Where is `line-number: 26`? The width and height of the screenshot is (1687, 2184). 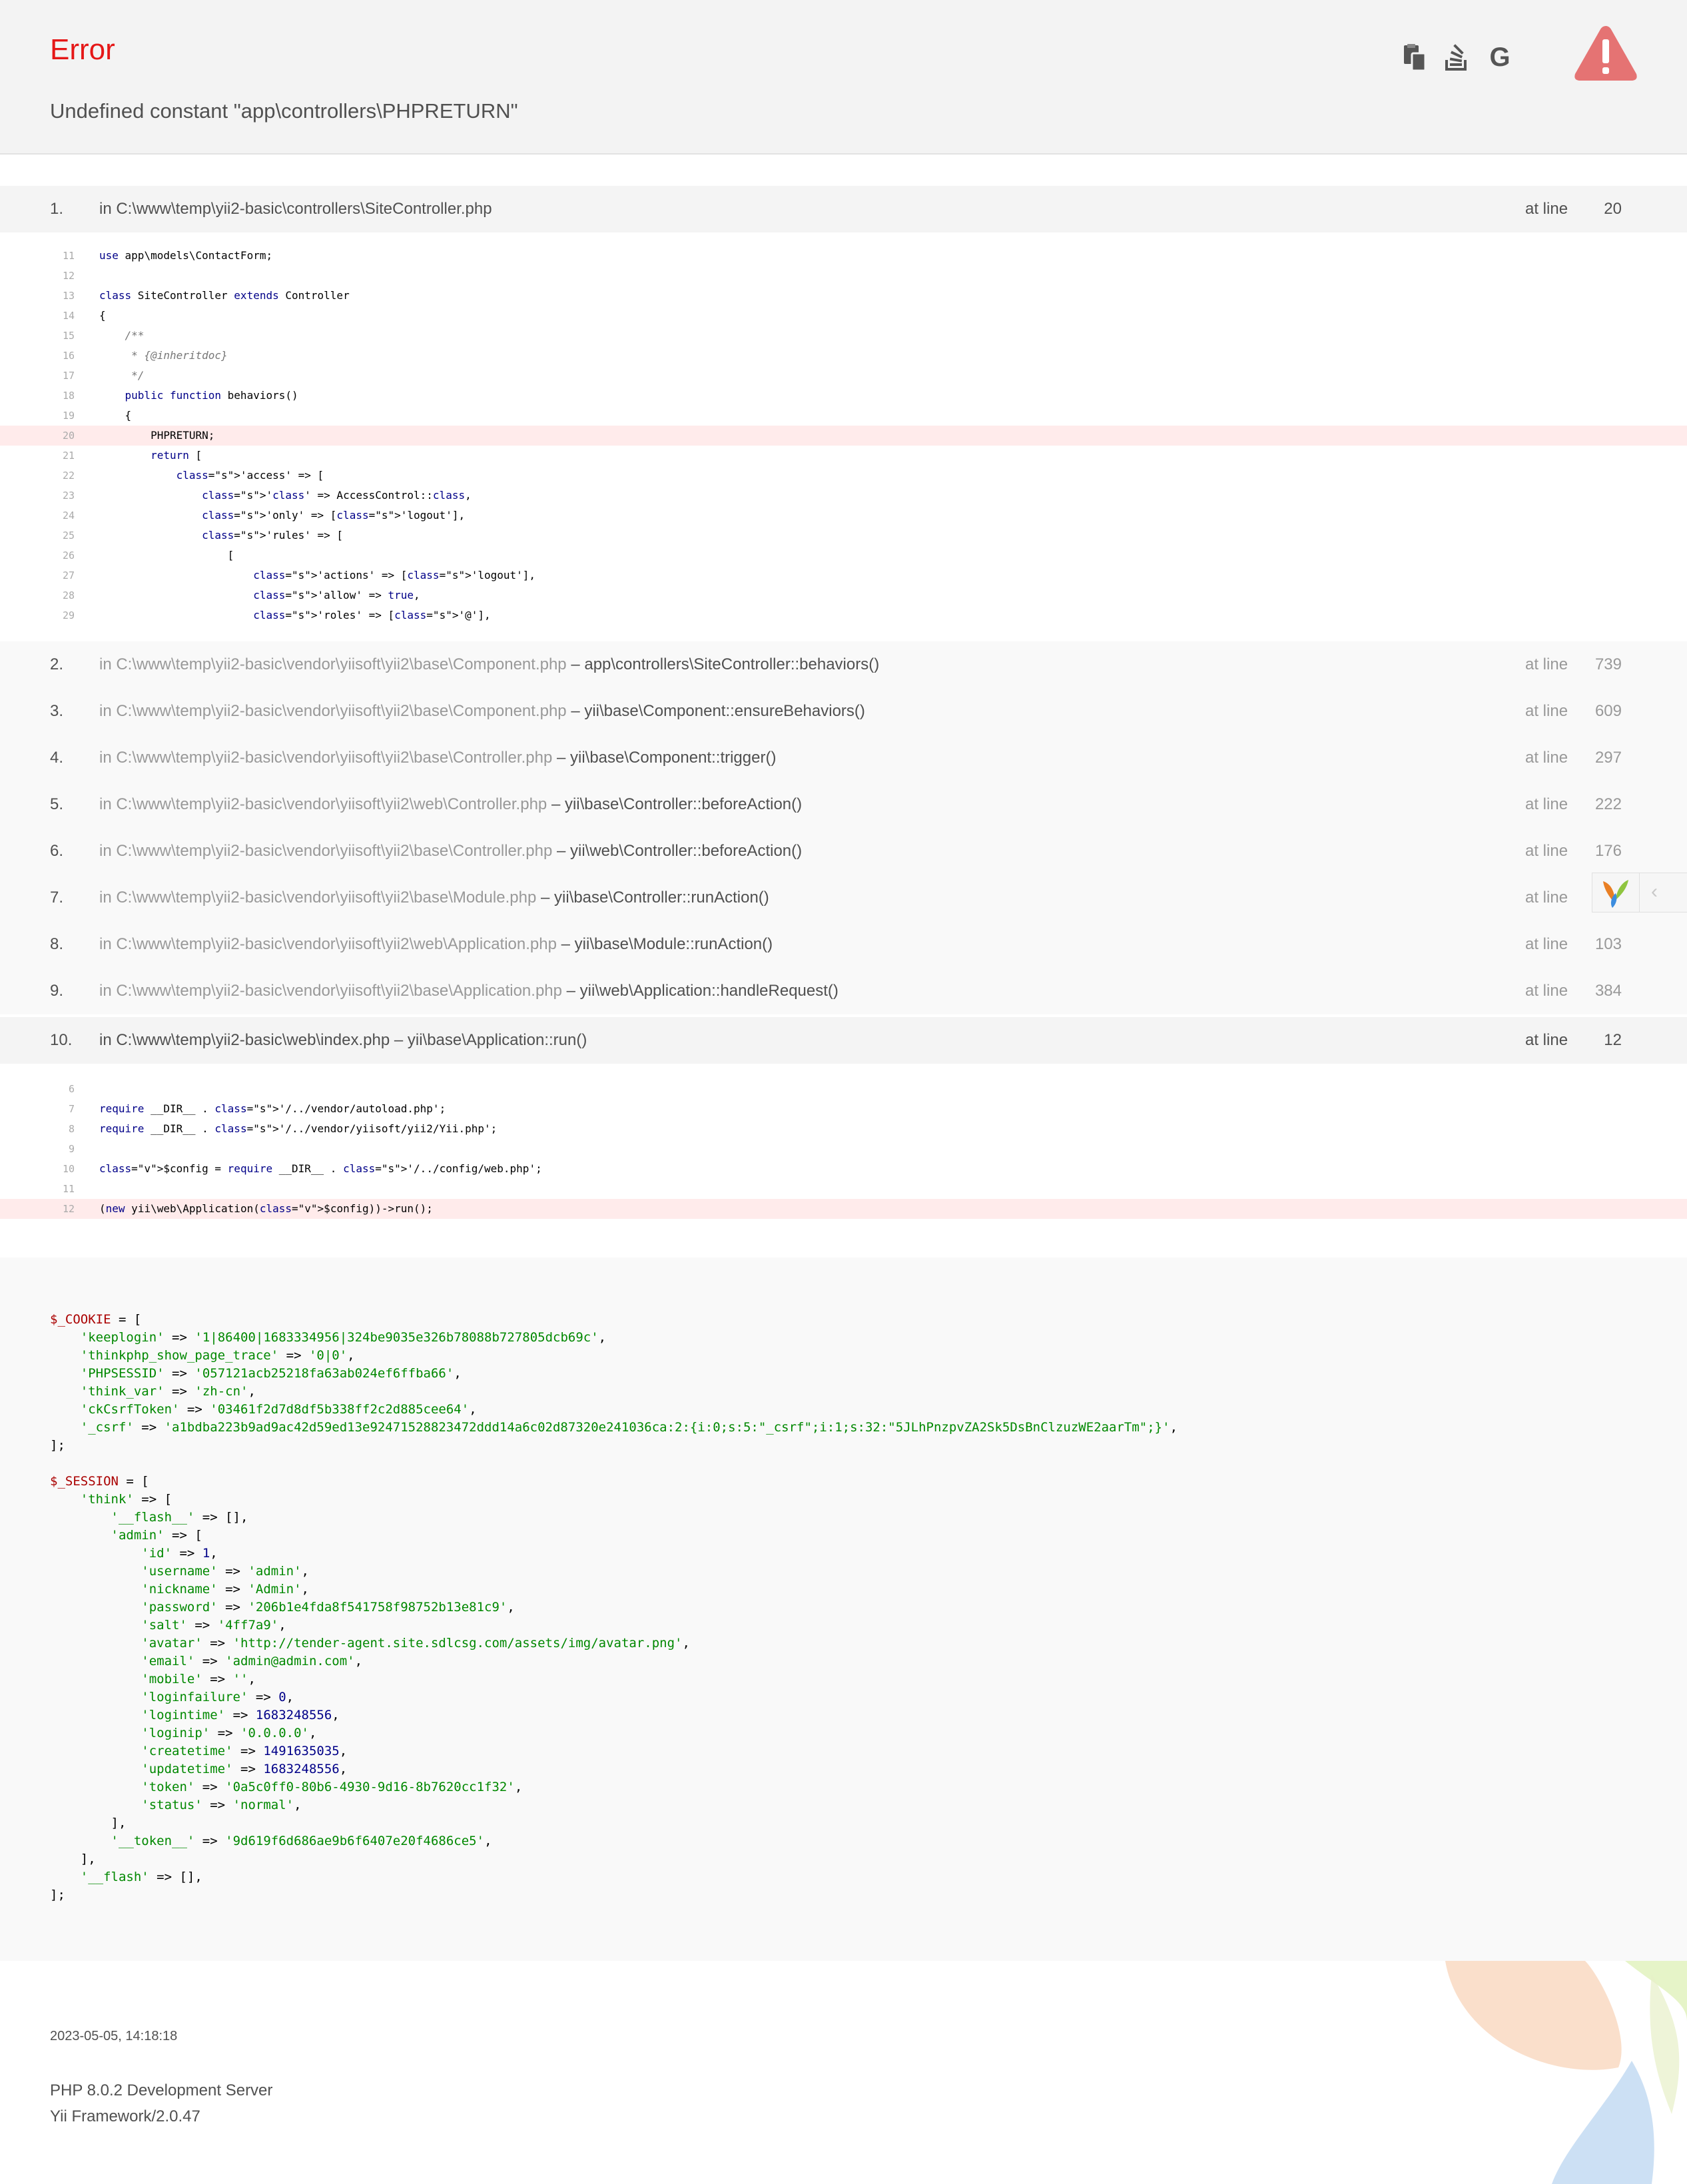 line-number: 26 is located at coordinates (68, 555).